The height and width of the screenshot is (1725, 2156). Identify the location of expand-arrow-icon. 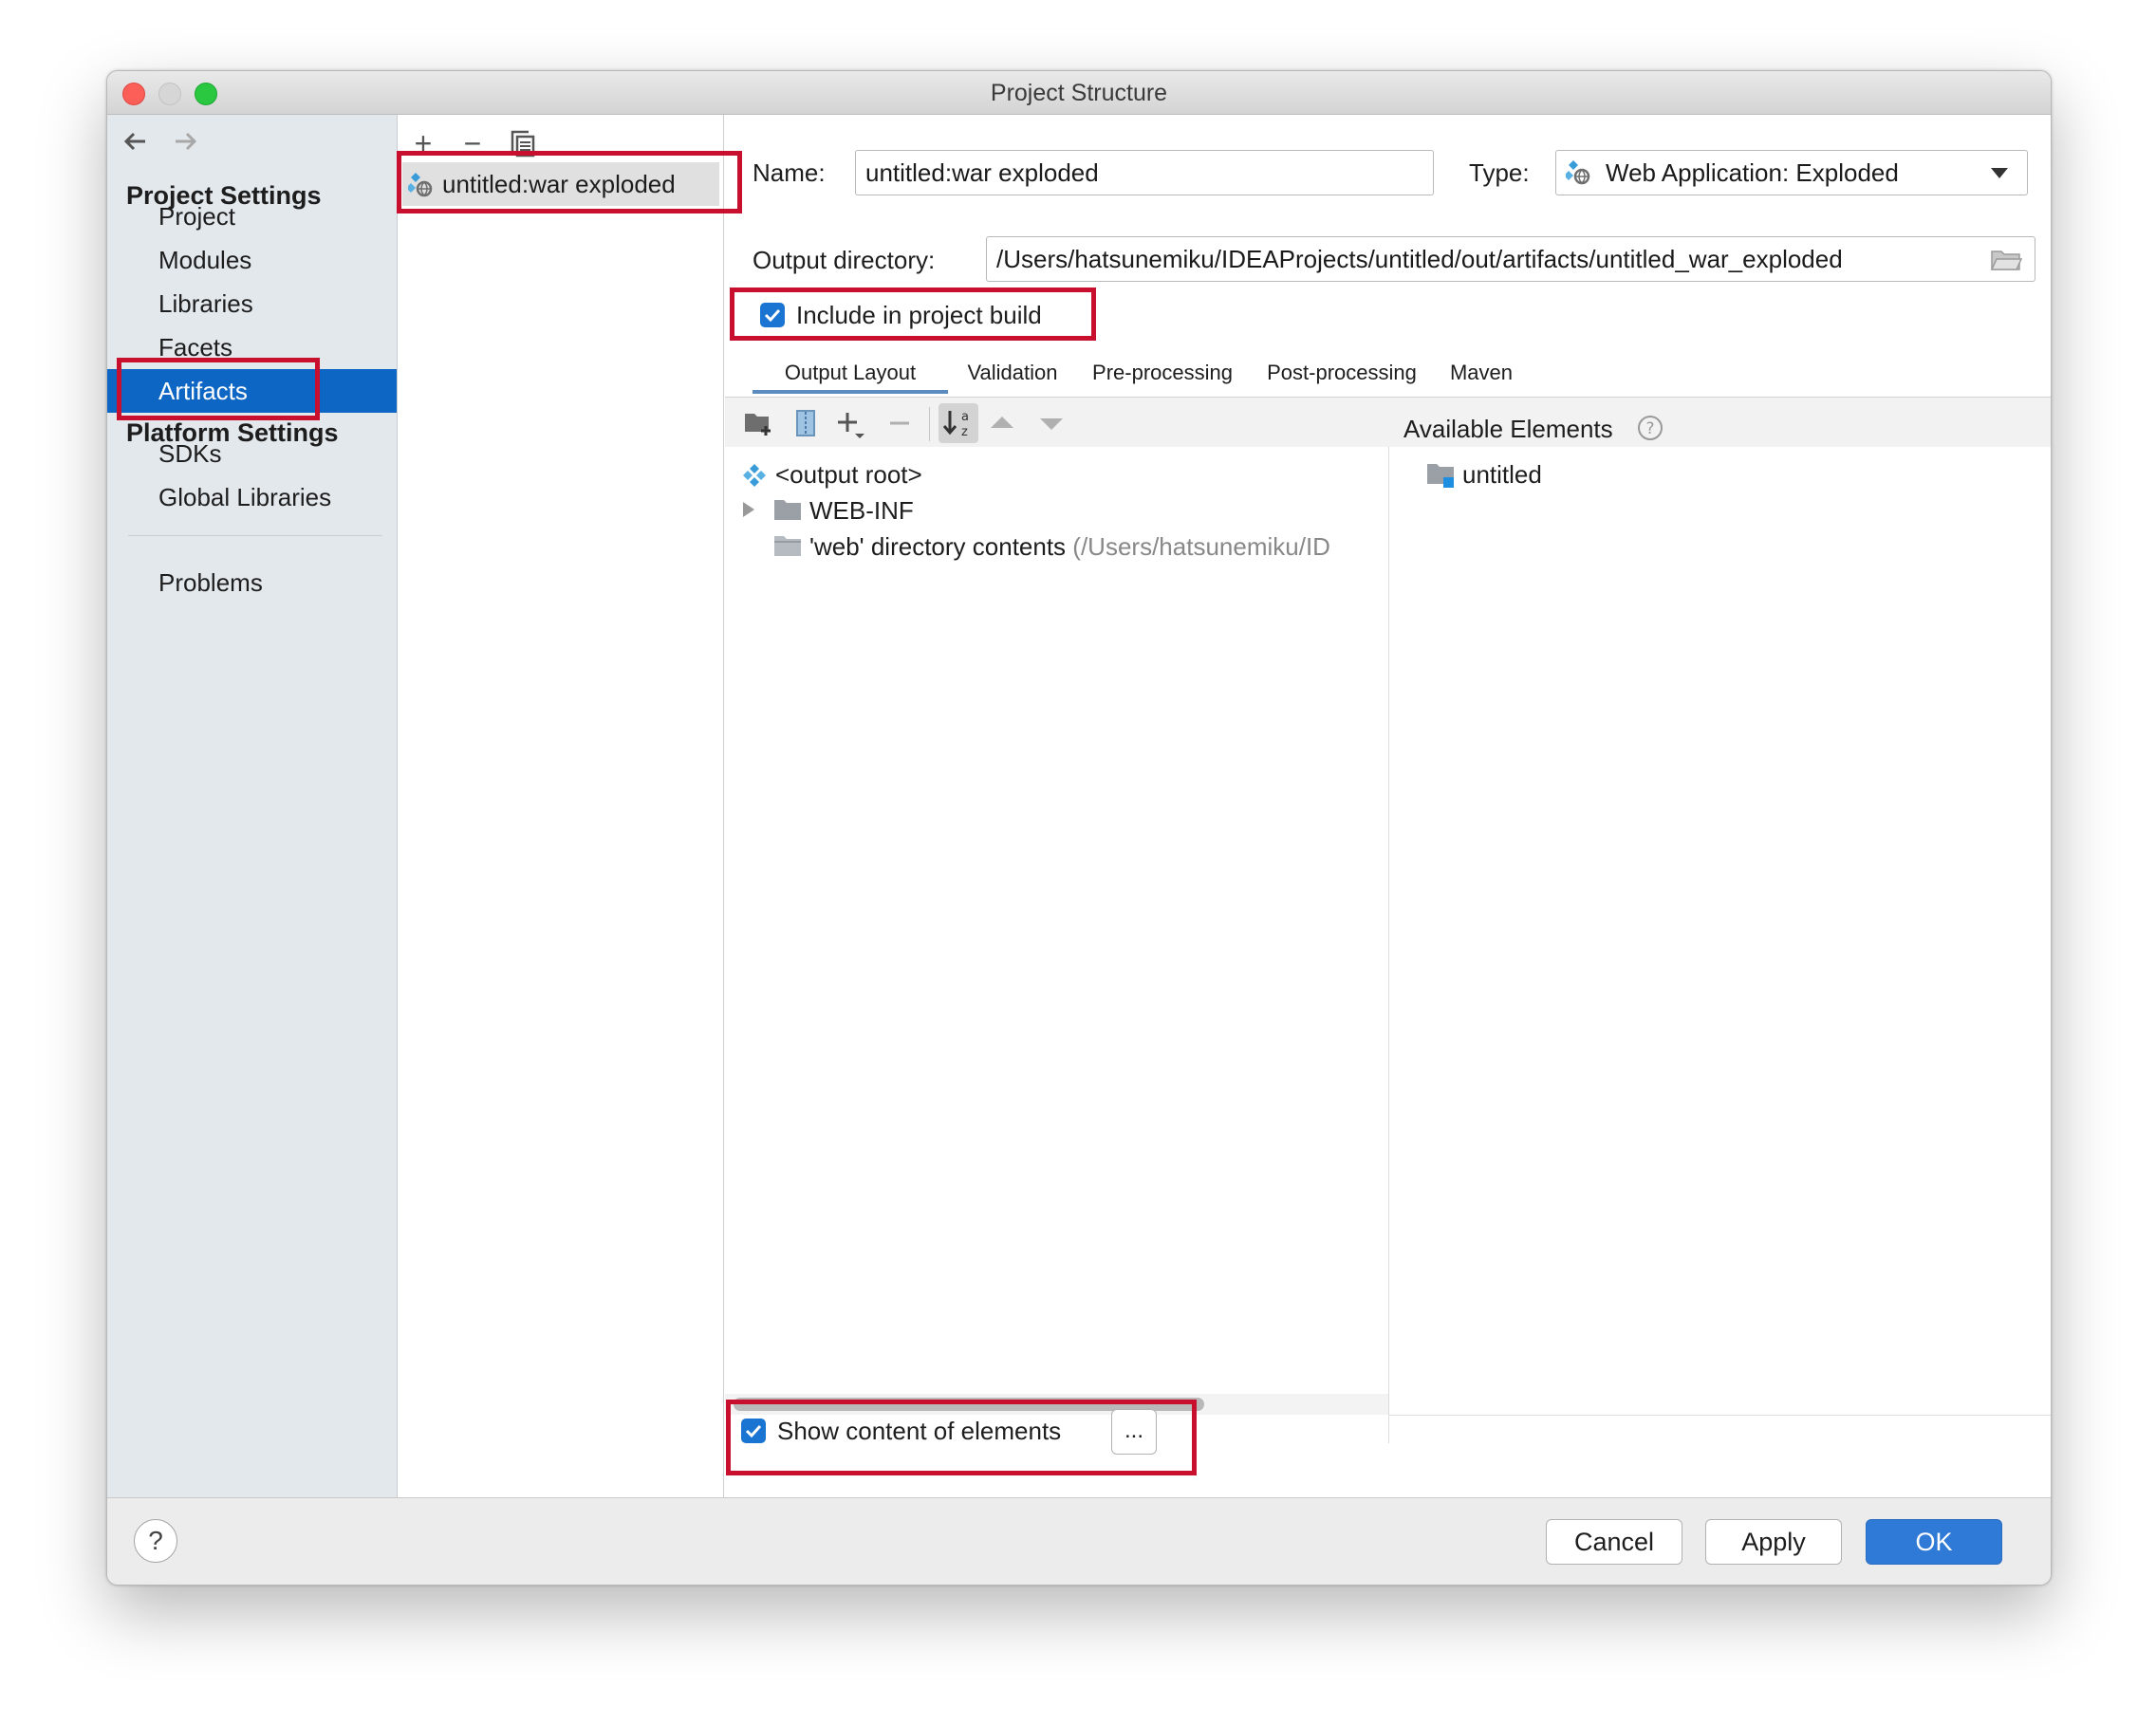
(748, 509).